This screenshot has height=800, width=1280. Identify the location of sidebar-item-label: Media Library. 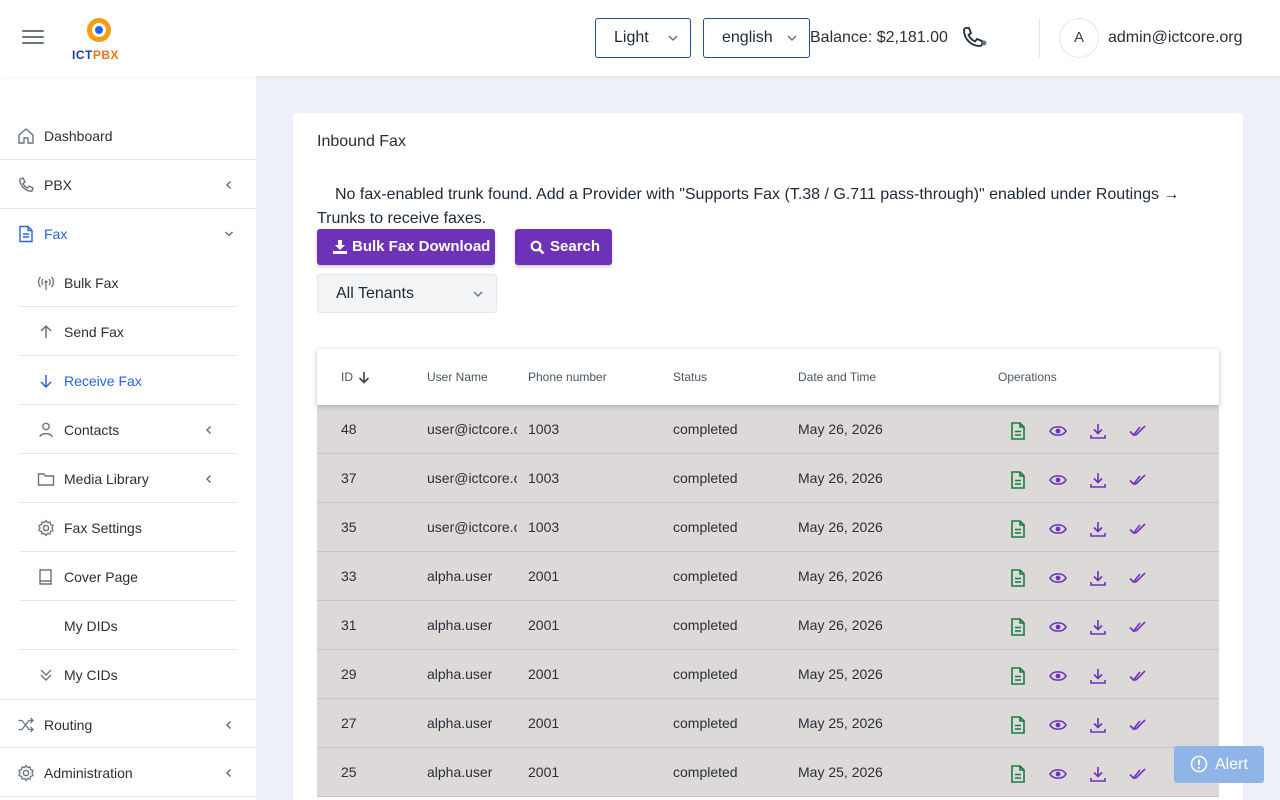
(106, 479).